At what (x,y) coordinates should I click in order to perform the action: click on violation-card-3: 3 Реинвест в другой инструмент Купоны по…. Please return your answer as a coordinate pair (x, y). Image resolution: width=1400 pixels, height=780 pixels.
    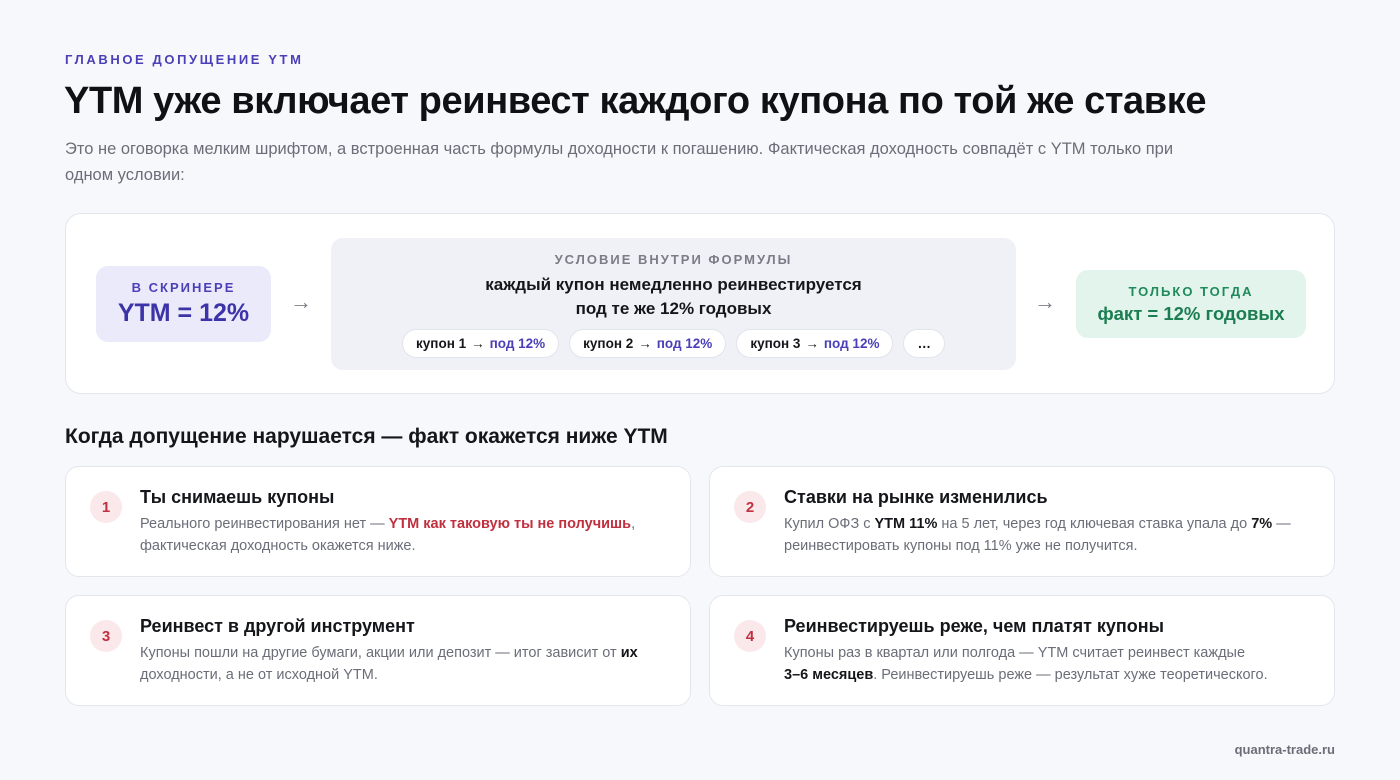
    Looking at the image, I should click on (378, 650).